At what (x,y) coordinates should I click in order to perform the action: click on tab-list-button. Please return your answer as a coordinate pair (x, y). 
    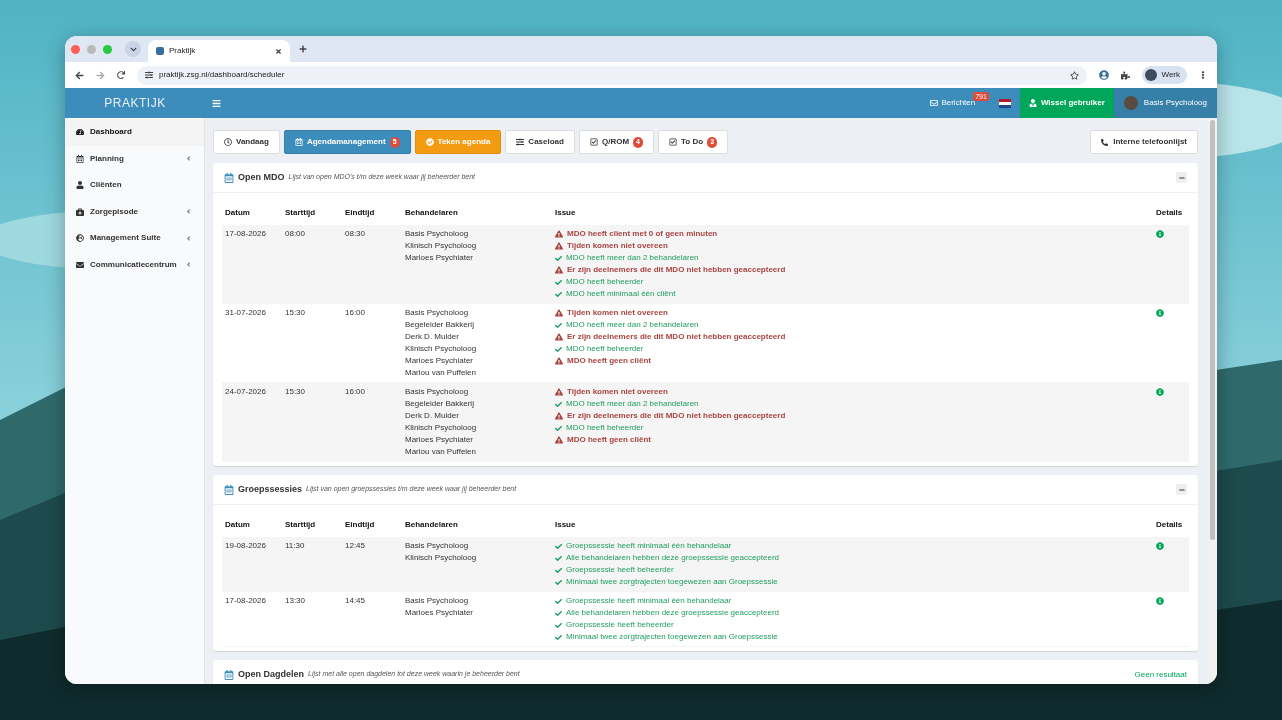
    Looking at the image, I should click on (133, 49).